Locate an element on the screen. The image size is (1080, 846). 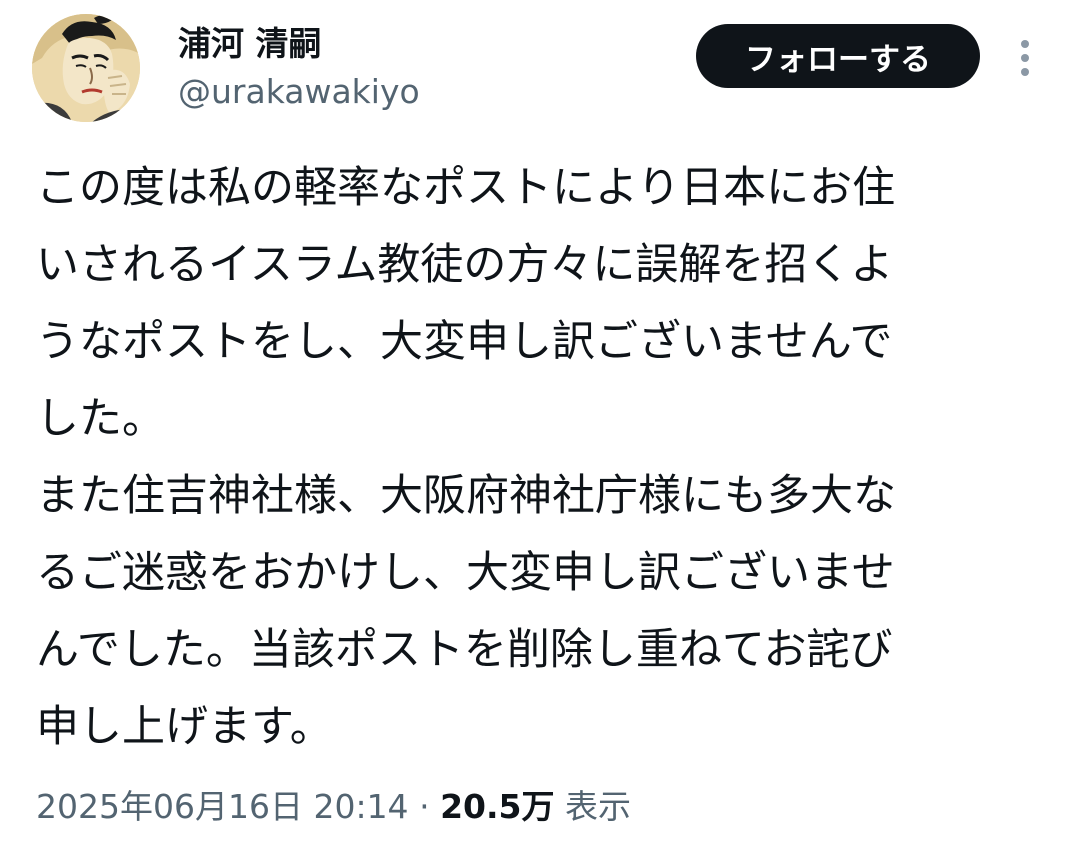
post-meta: 2025年06月16日 20:14 · 20.5万 表示 is located at coordinates (333, 807).